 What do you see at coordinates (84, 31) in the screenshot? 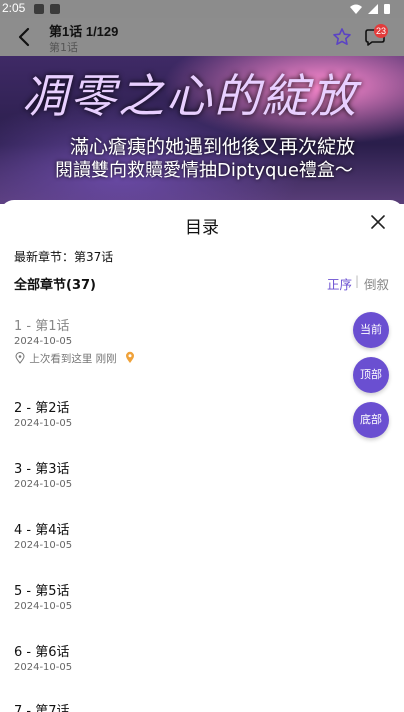
I see `chapter-title: 第1话 1/129` at bounding box center [84, 31].